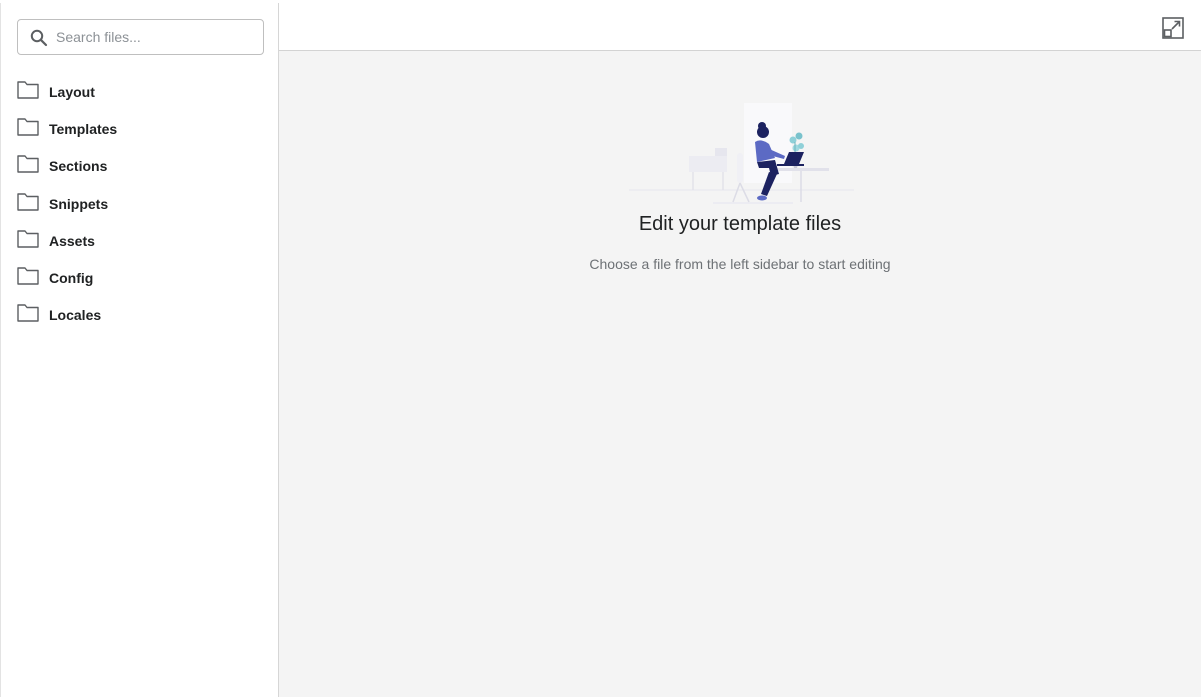  What do you see at coordinates (39, 38) in the screenshot?
I see `search-icon` at bounding box center [39, 38].